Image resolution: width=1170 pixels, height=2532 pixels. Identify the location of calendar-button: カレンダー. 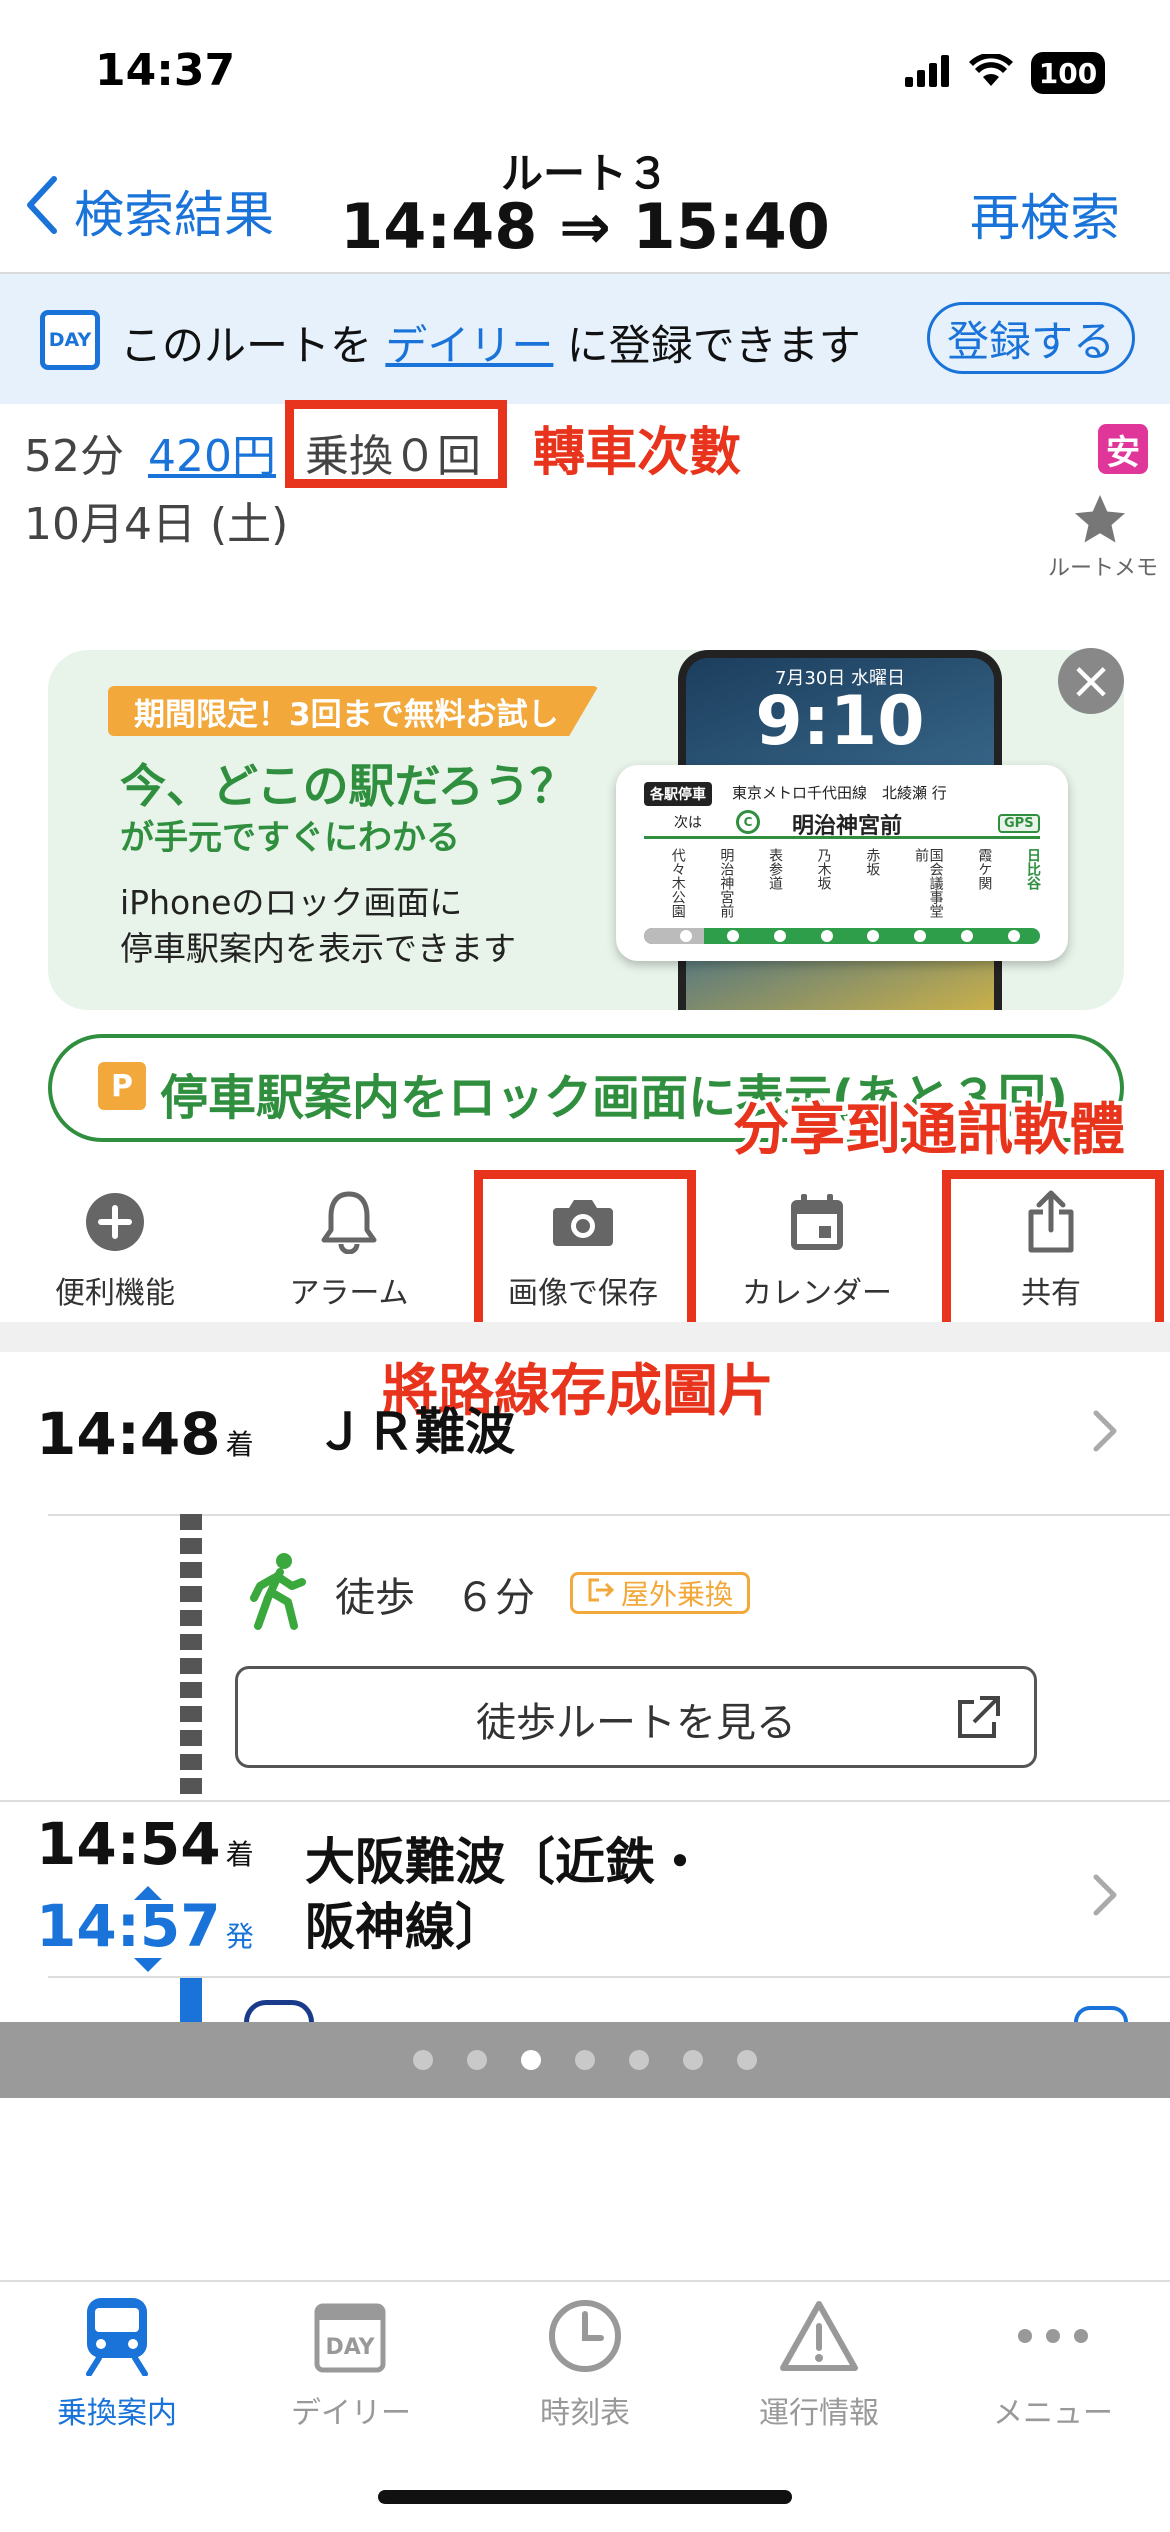
(817, 1255).